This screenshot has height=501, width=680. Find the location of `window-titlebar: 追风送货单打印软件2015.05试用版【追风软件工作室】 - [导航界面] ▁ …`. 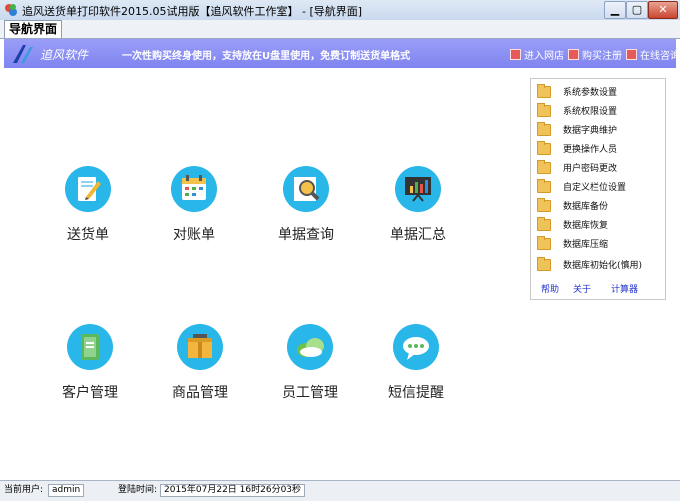

window-titlebar: 追风送货单打印软件2015.05试用版【追风软件工作室】 - [导航界面] ▁ … is located at coordinates (340, 10).